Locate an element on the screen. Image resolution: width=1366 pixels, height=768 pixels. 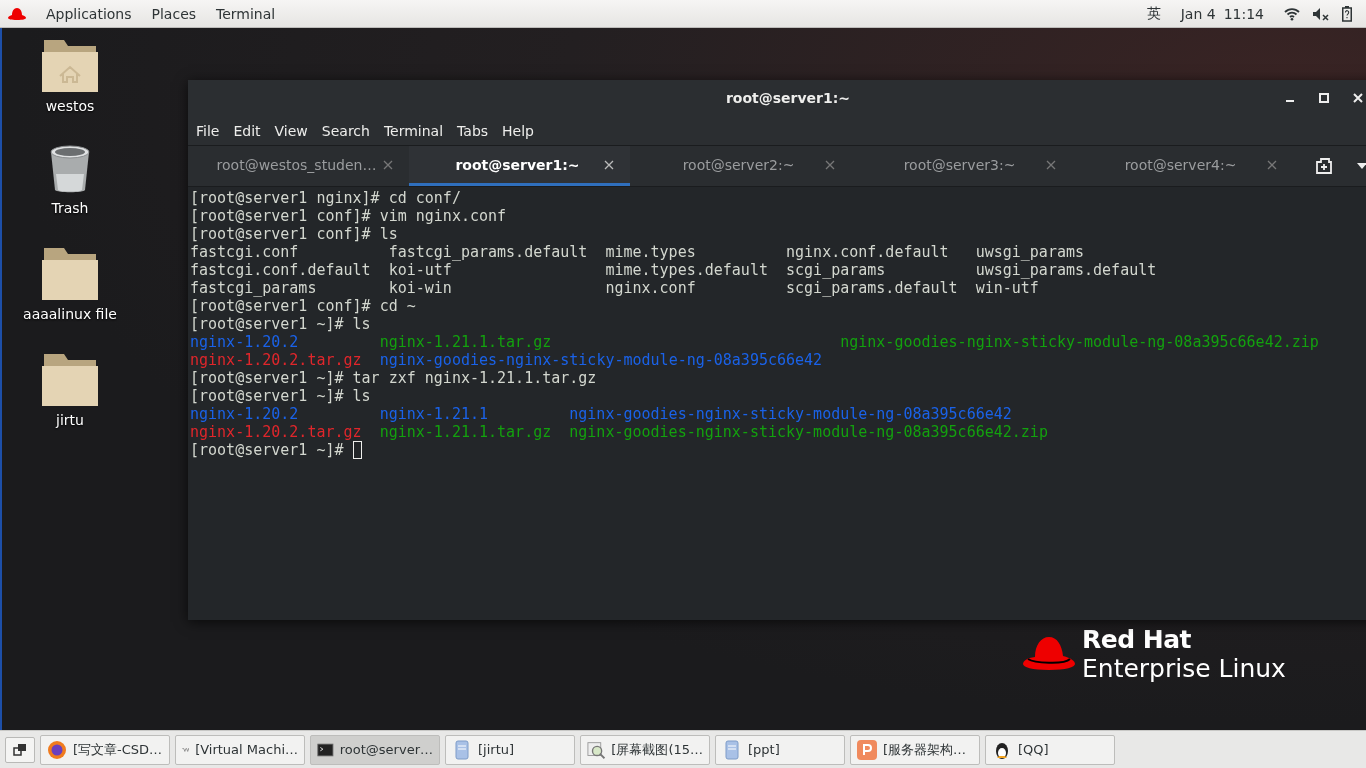
file-name: uwsgi_params.default is located at coordinates (1066, 270).